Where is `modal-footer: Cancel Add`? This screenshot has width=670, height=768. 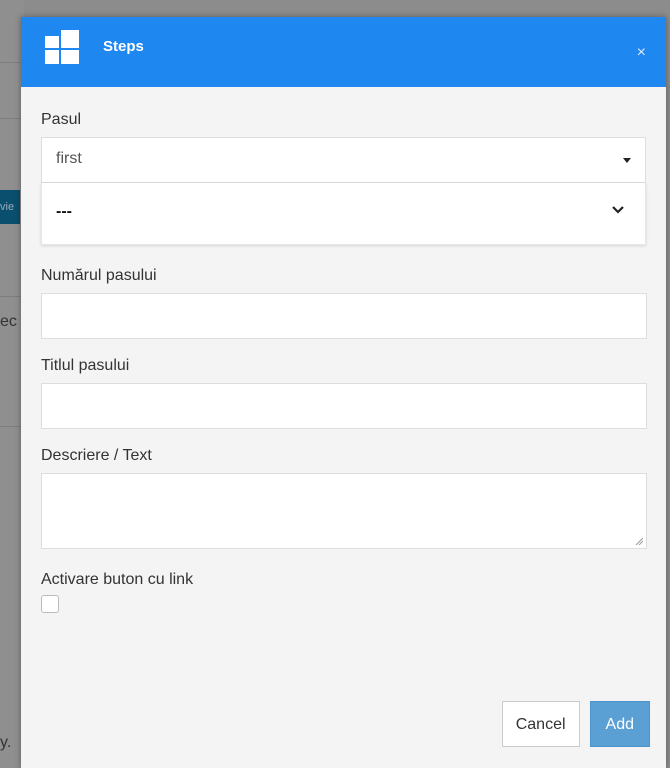
modal-footer: Cancel Add is located at coordinates (575, 724).